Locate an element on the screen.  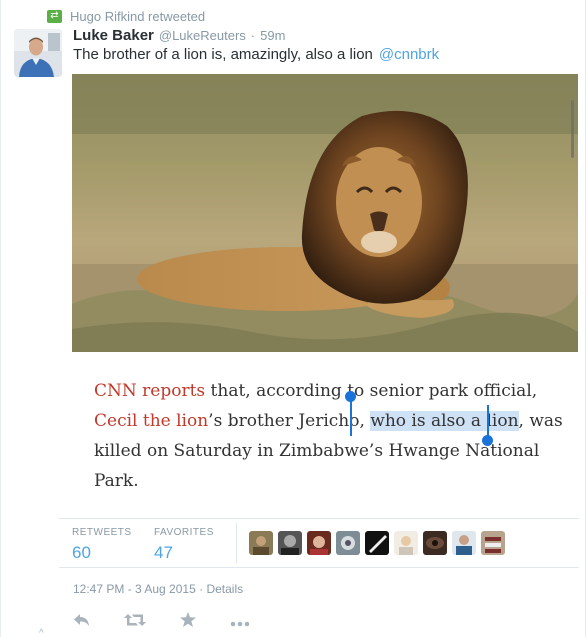
author-avatar is located at coordinates (38, 53).